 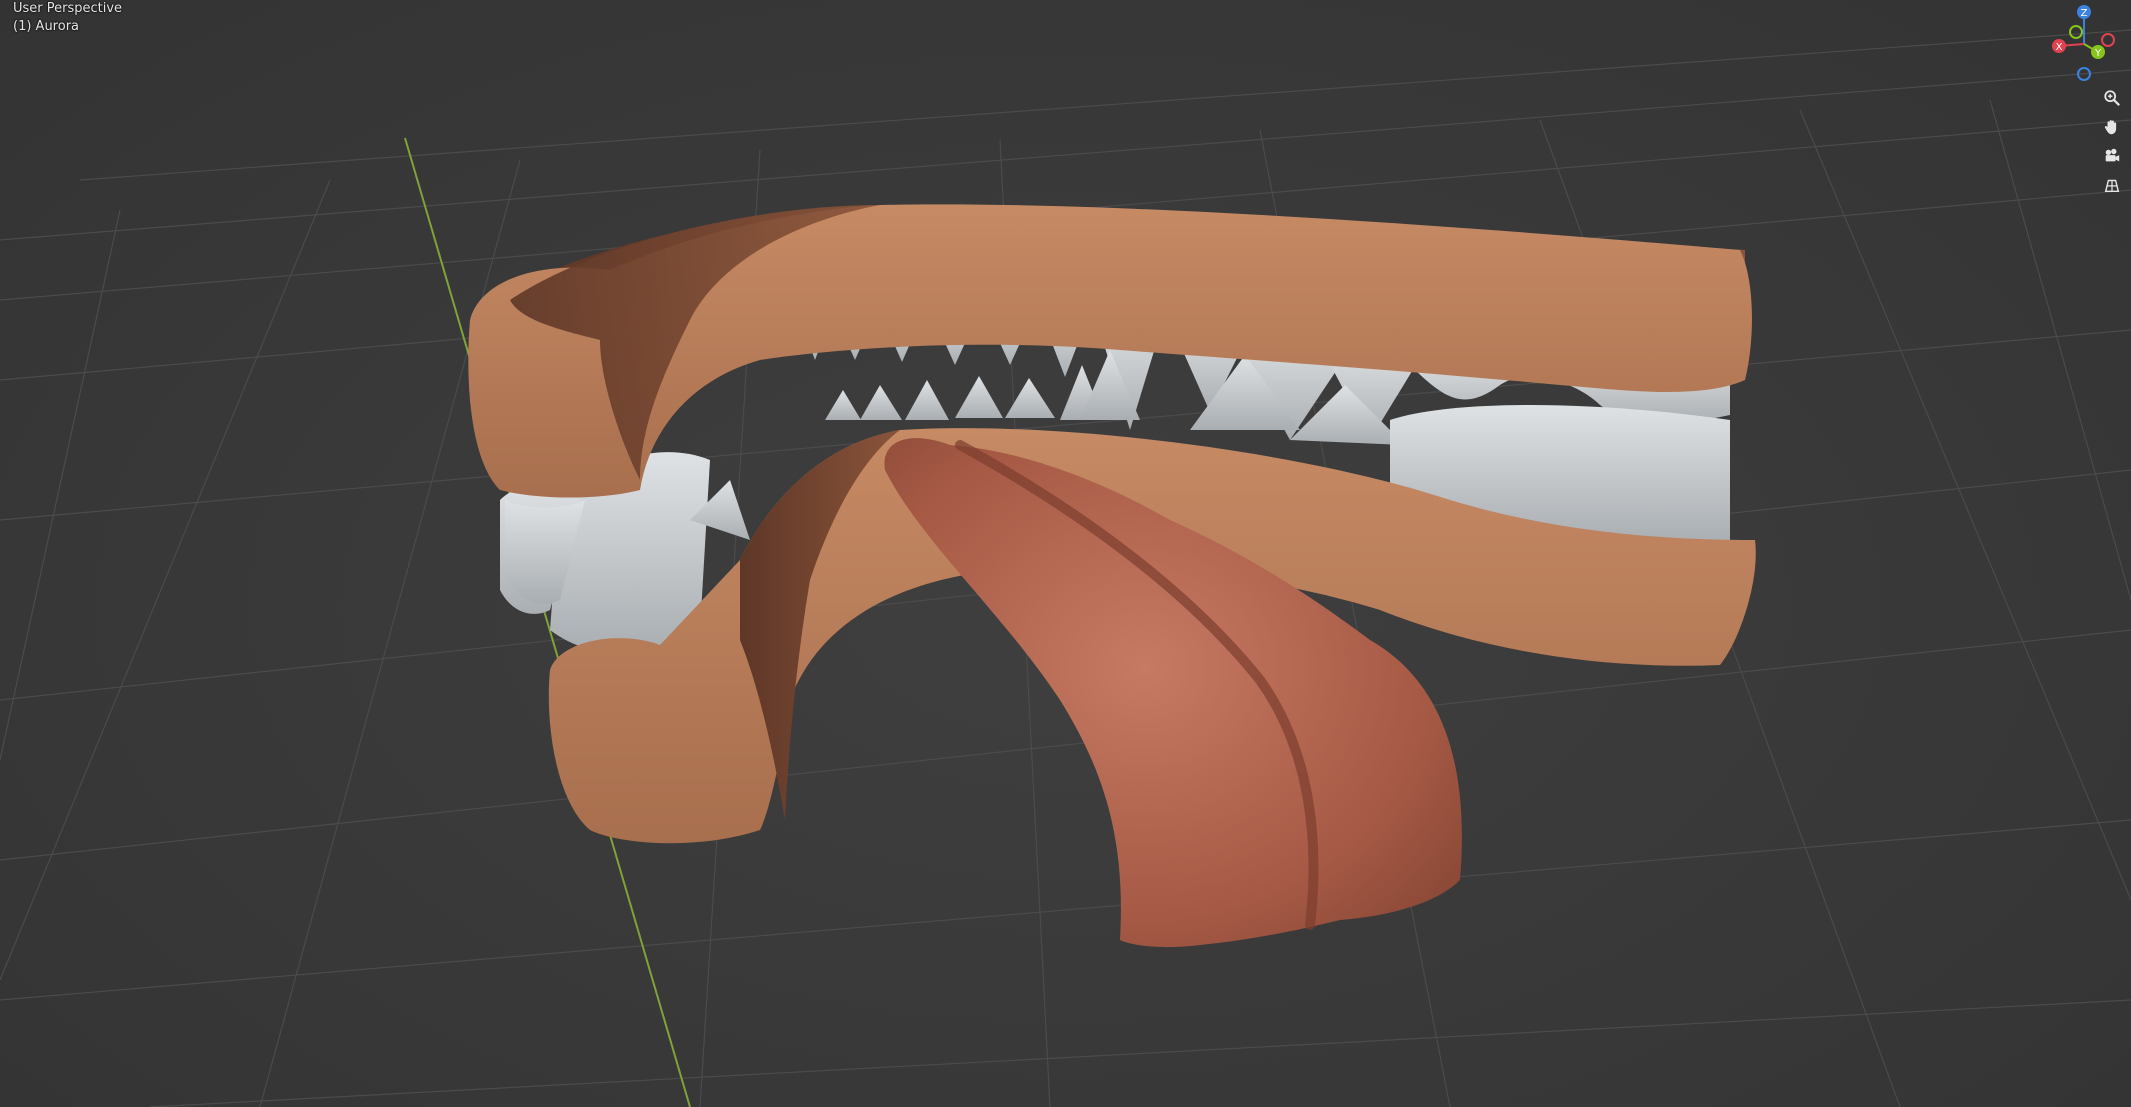 I want to click on ortho-toggle-button, so click(x=2112, y=185).